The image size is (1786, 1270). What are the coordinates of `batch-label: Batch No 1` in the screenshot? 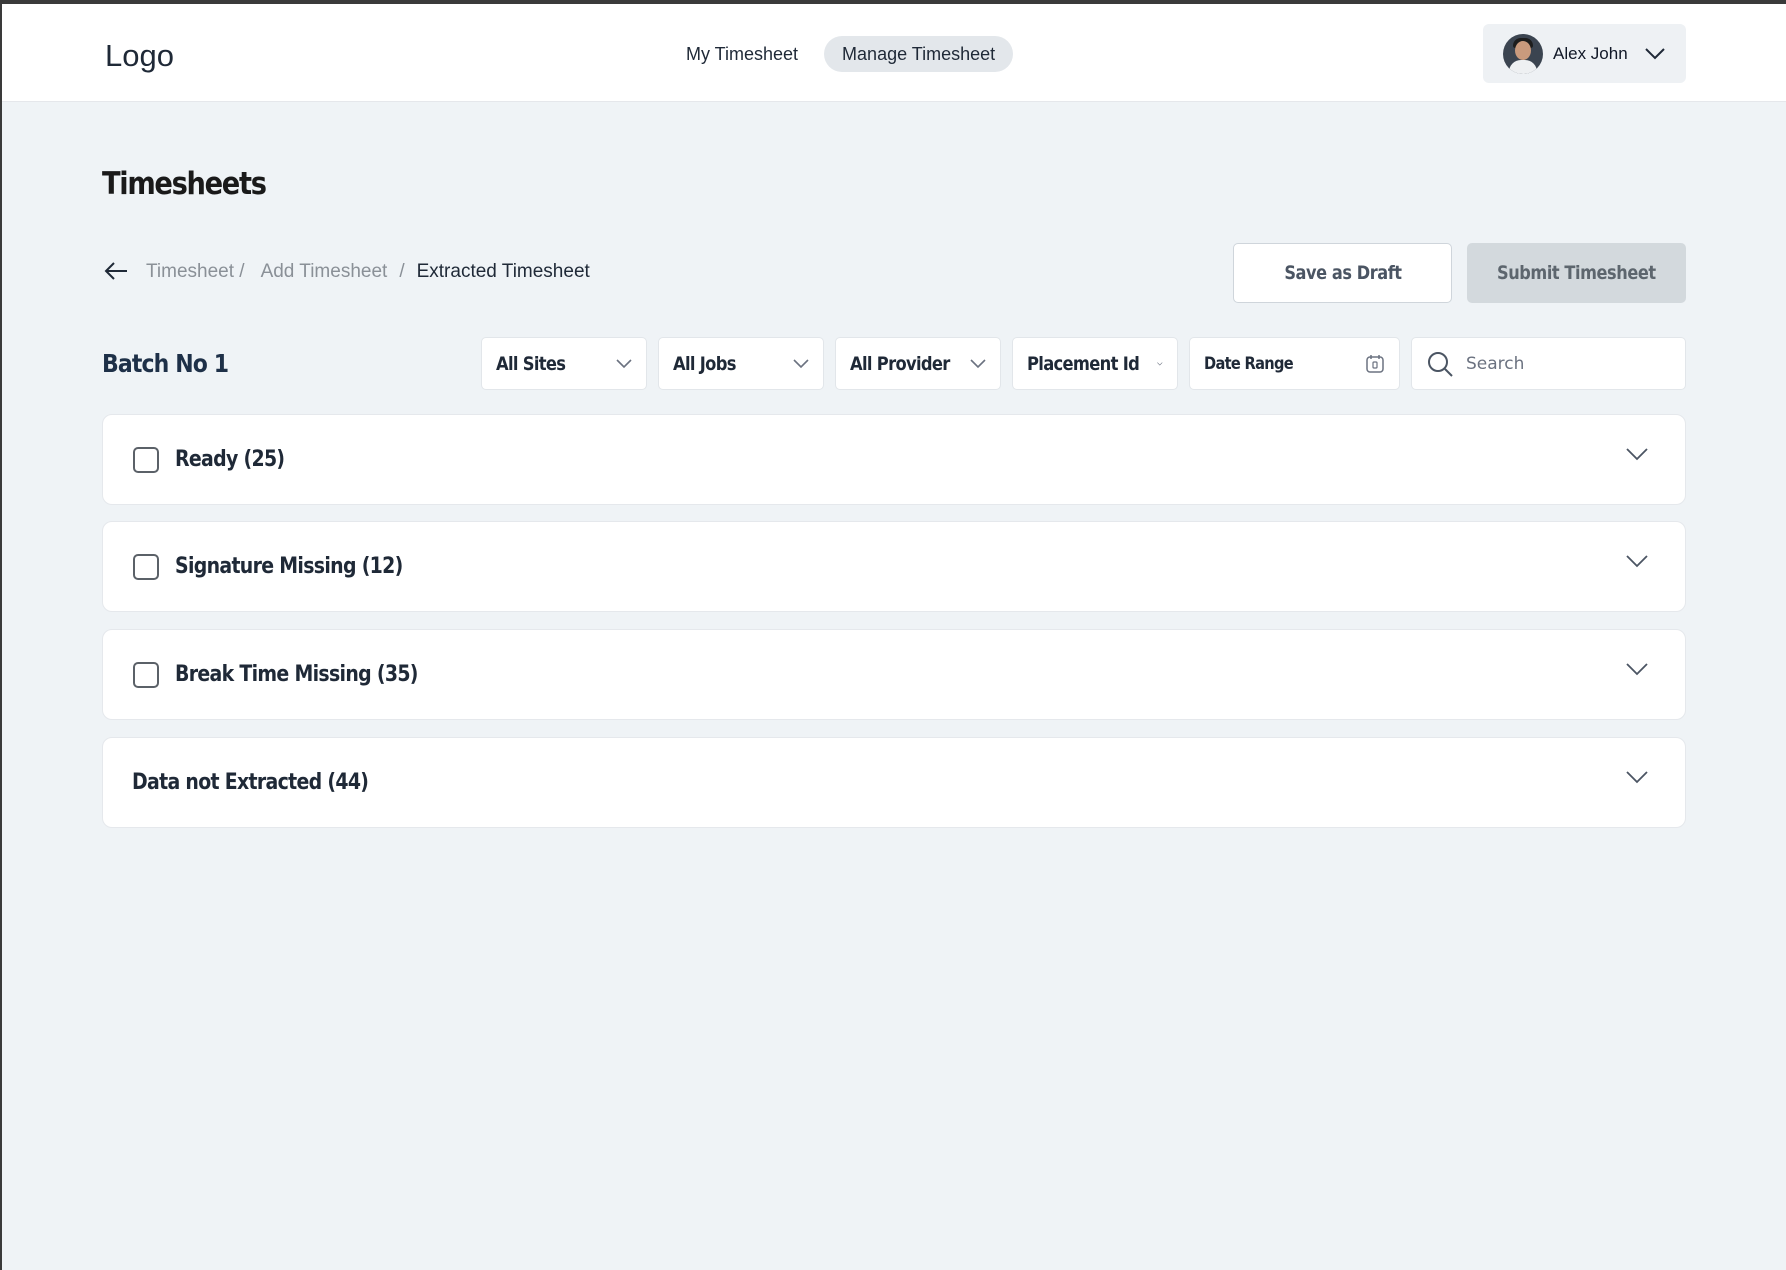 It's located at (165, 363).